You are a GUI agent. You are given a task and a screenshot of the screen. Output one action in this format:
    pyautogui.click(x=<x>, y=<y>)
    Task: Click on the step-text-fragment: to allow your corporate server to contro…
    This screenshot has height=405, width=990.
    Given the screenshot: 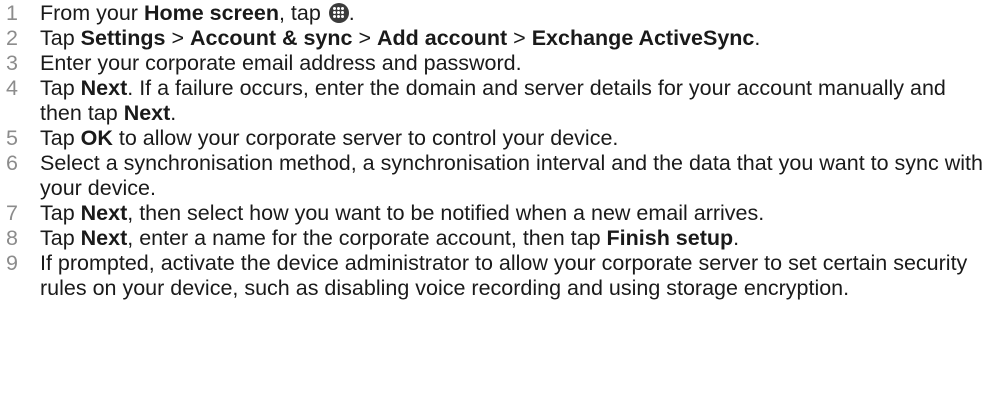 What is the action you would take?
    pyautogui.click(x=365, y=138)
    